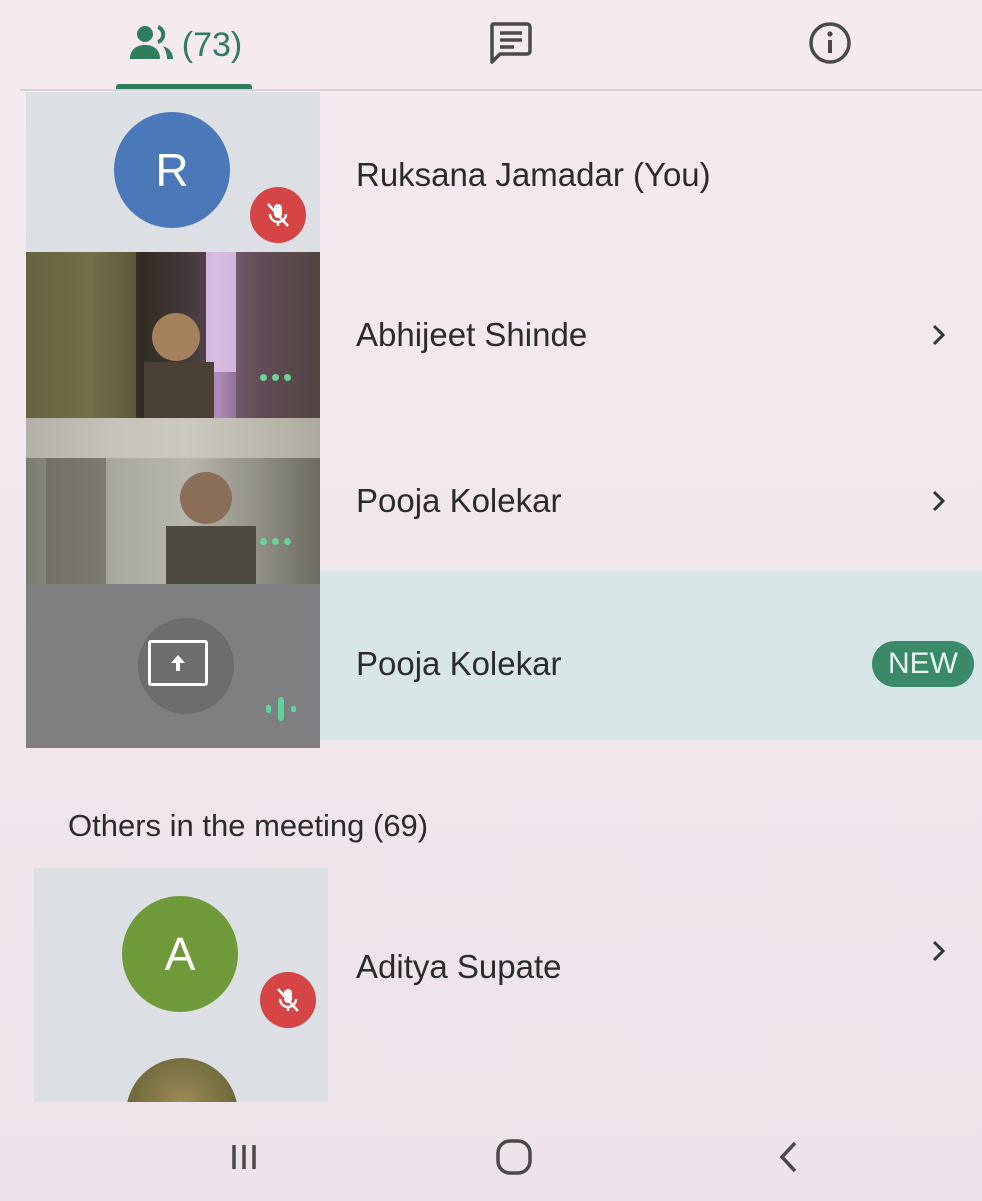  Describe the element at coordinates (152, 45) in the screenshot. I see `people-icon` at that location.